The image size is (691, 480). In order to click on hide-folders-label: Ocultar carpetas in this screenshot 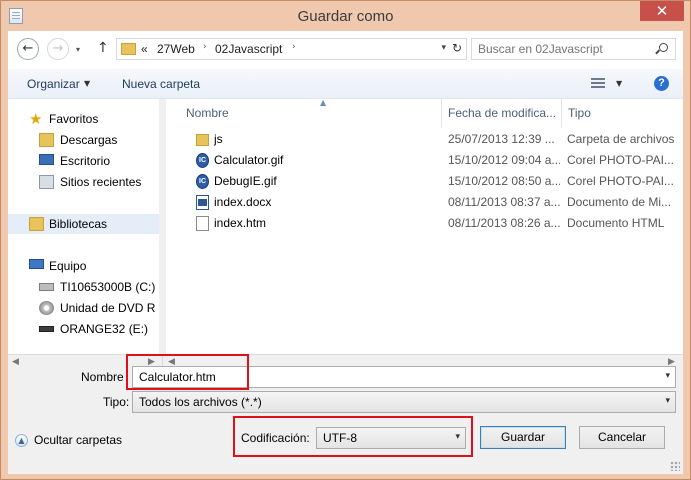, I will do `click(78, 440)`.